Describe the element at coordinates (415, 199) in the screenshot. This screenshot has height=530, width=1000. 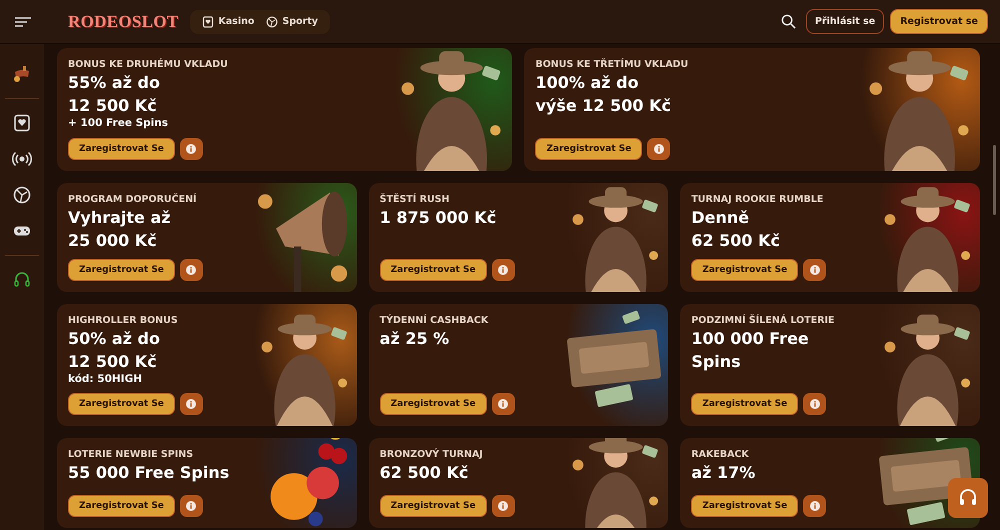
I see `promo-title: ŠTĚSTÍ RUSH` at that location.